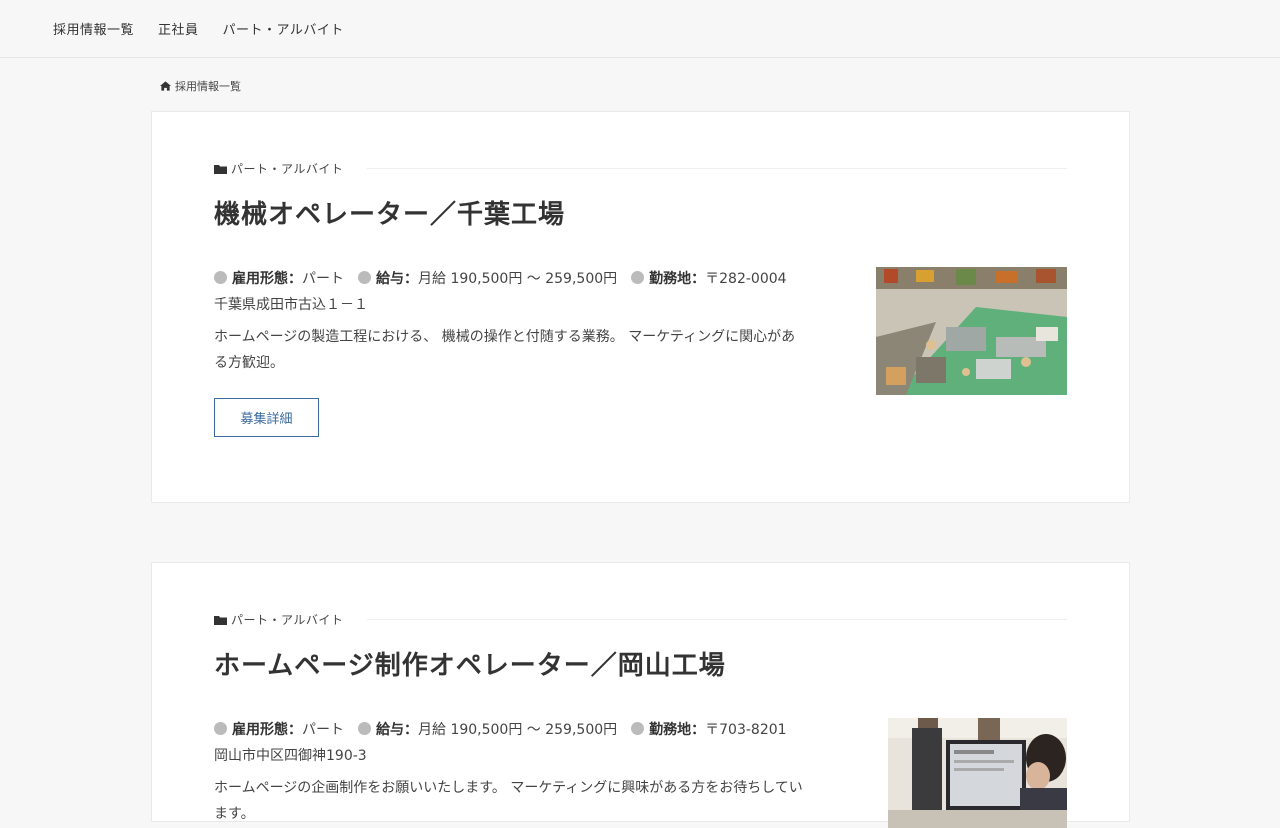 This screenshot has height=828, width=1280. Describe the element at coordinates (178, 28) in the screenshot. I see `nav-item-full-time: 正社員` at that location.